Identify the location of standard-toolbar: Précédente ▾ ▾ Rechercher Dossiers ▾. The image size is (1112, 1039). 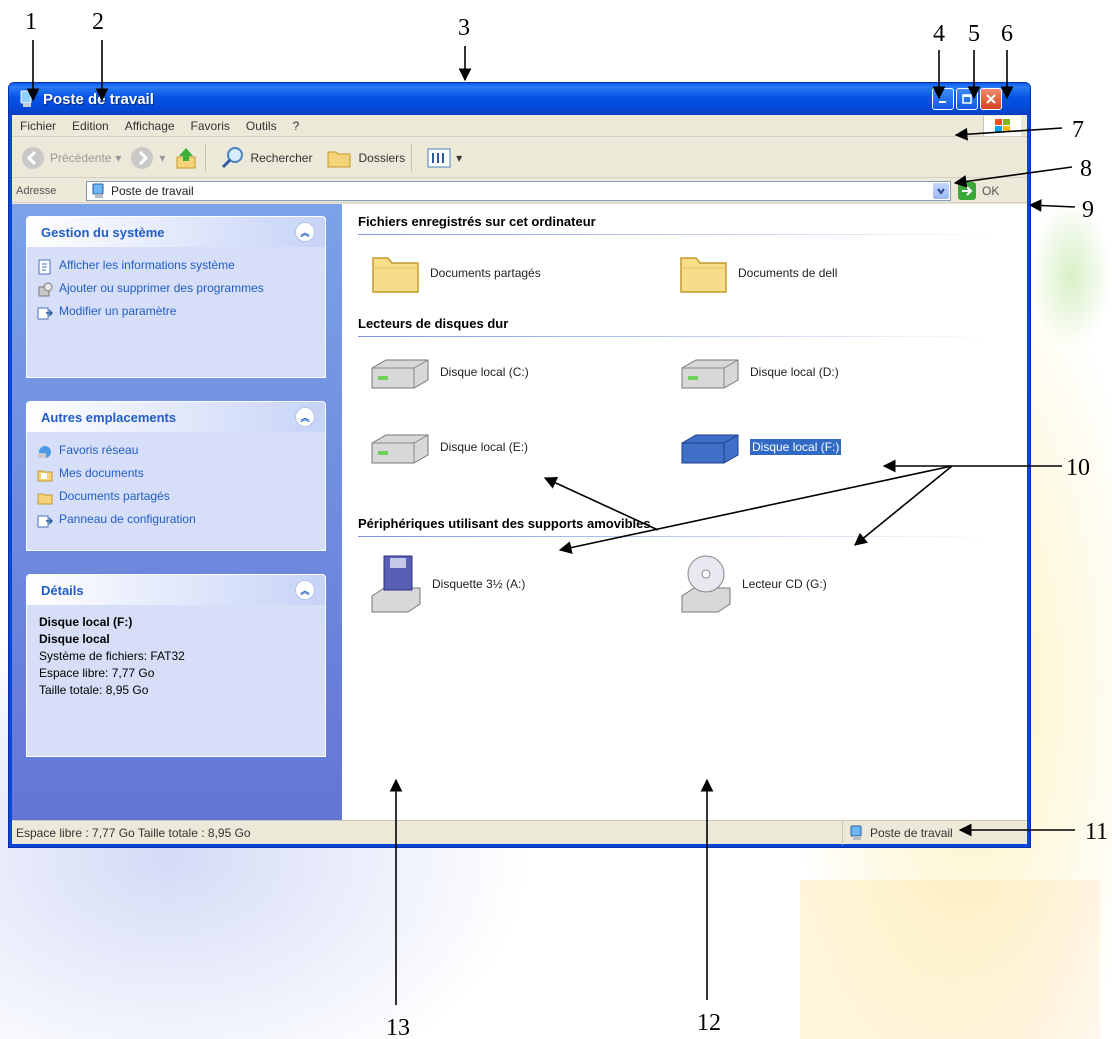
(519, 158).